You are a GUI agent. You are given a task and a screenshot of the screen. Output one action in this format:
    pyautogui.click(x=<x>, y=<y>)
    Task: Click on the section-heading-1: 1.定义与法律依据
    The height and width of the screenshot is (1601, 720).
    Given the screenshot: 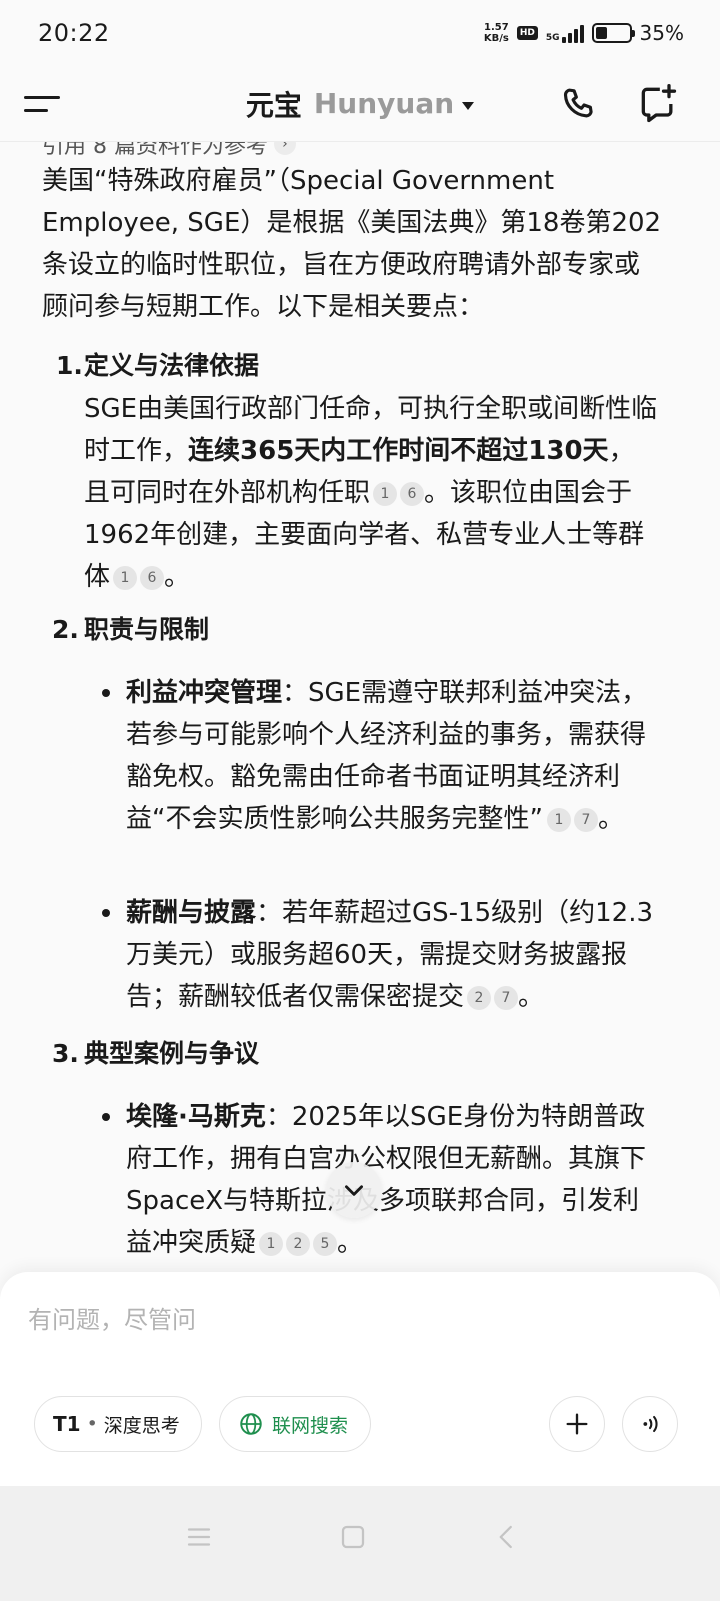 What is the action you would take?
    pyautogui.click(x=157, y=366)
    